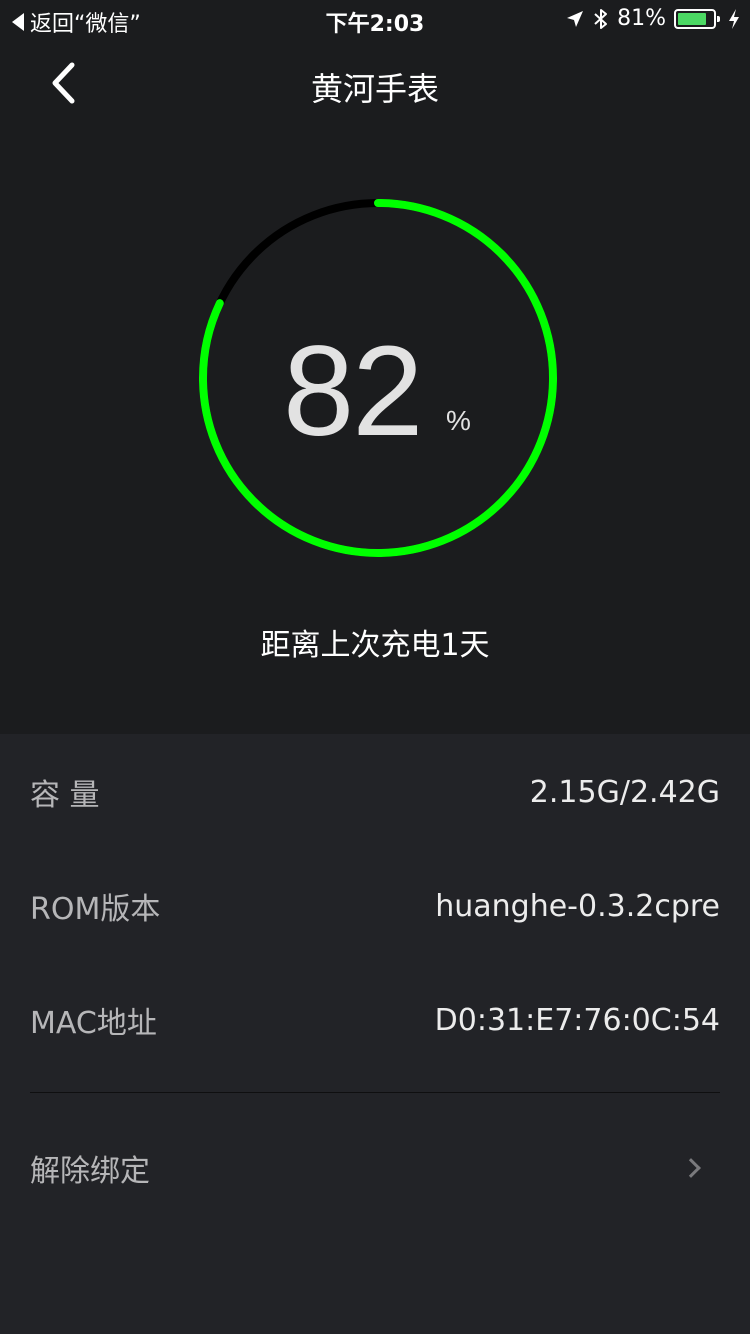 The width and height of the screenshot is (750, 1334). Describe the element at coordinates (374, 89) in the screenshot. I see `page-title: 黄河手表` at that location.